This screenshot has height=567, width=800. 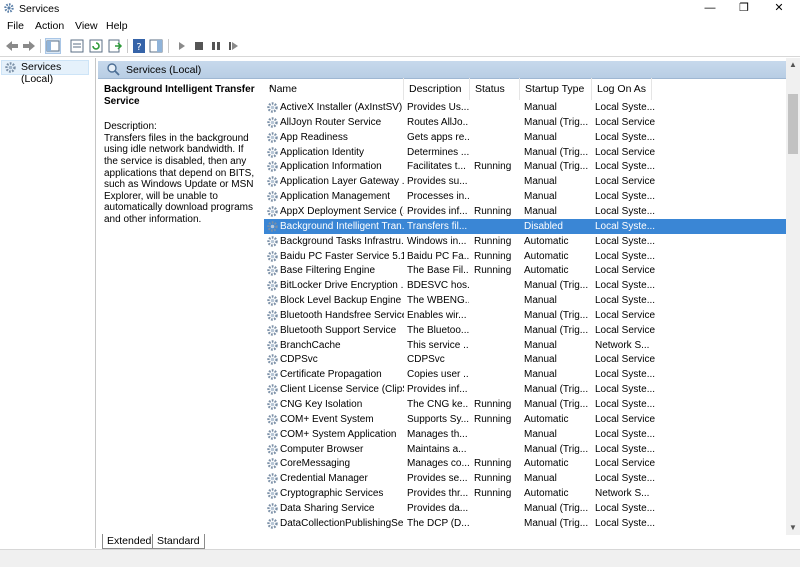 I want to click on cell-startup: Disabled, so click(x=543, y=226).